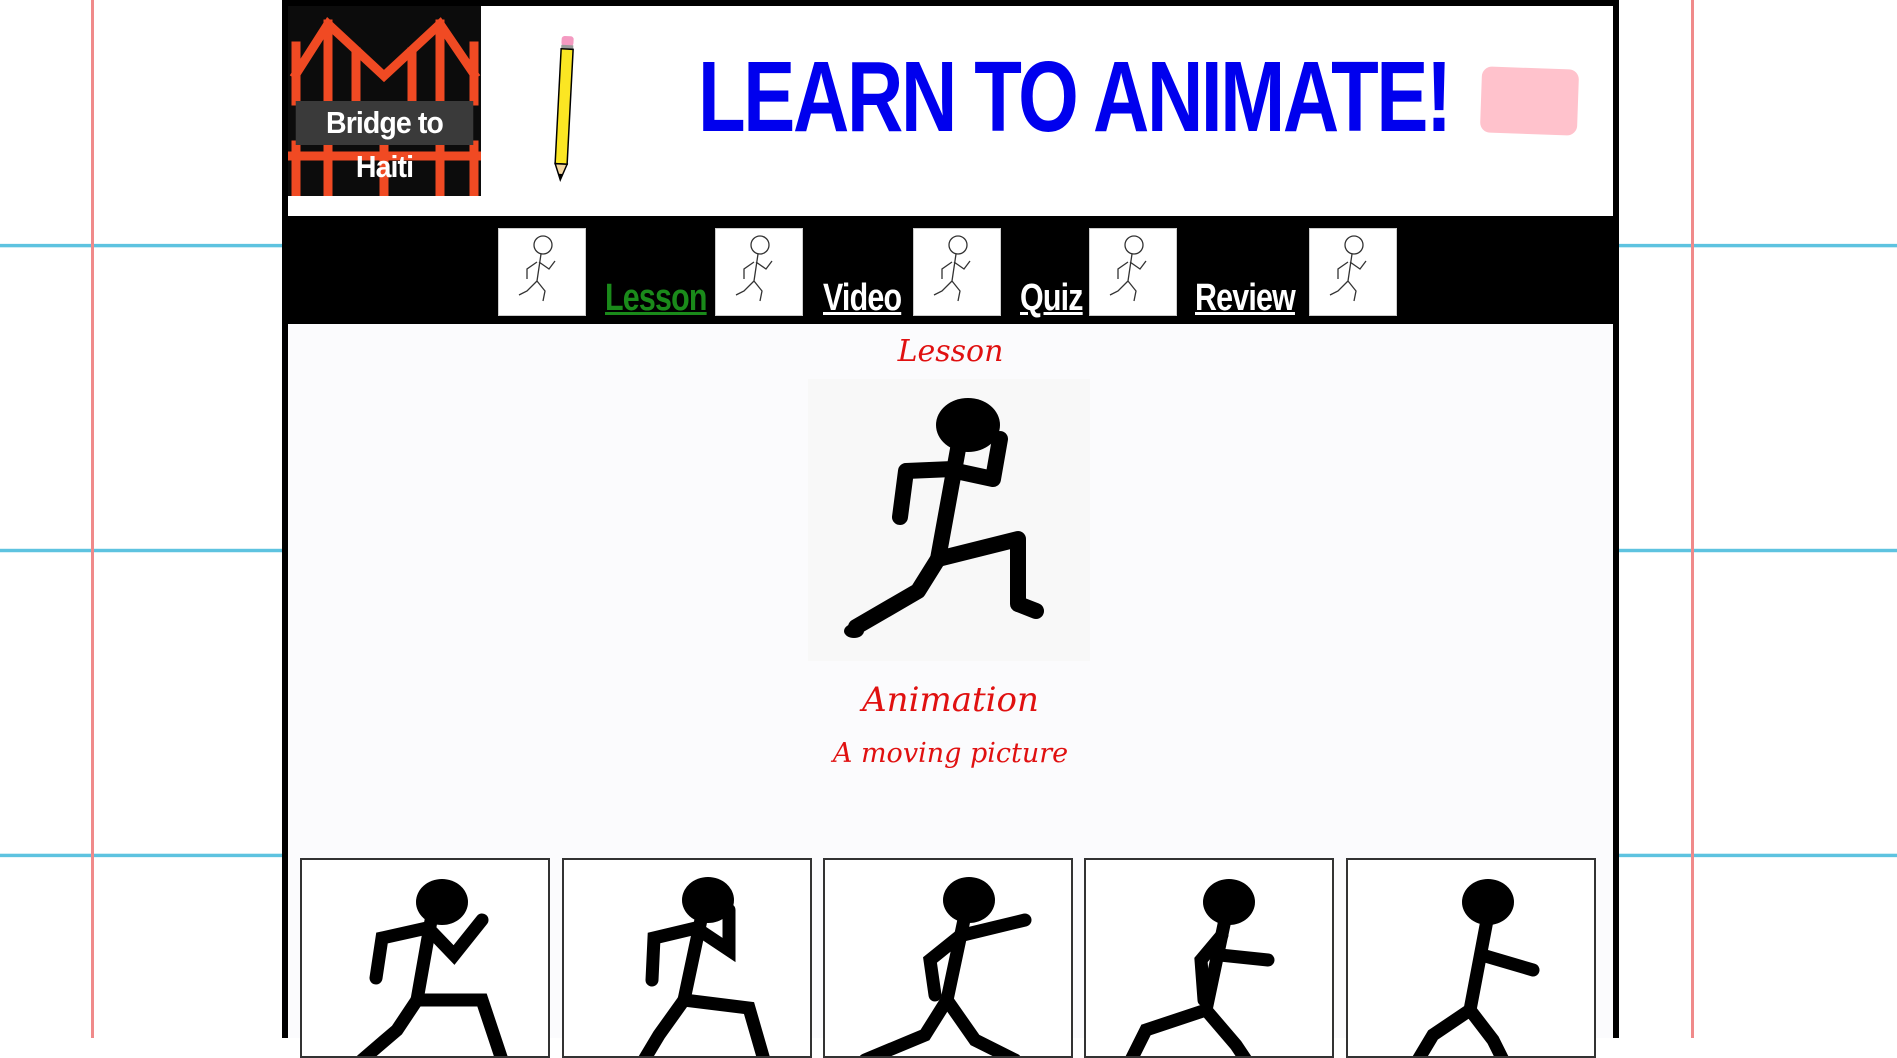 This screenshot has width=1897, height=1058. What do you see at coordinates (656, 298) in the screenshot?
I see `nav-lesson-link: Lesson` at bounding box center [656, 298].